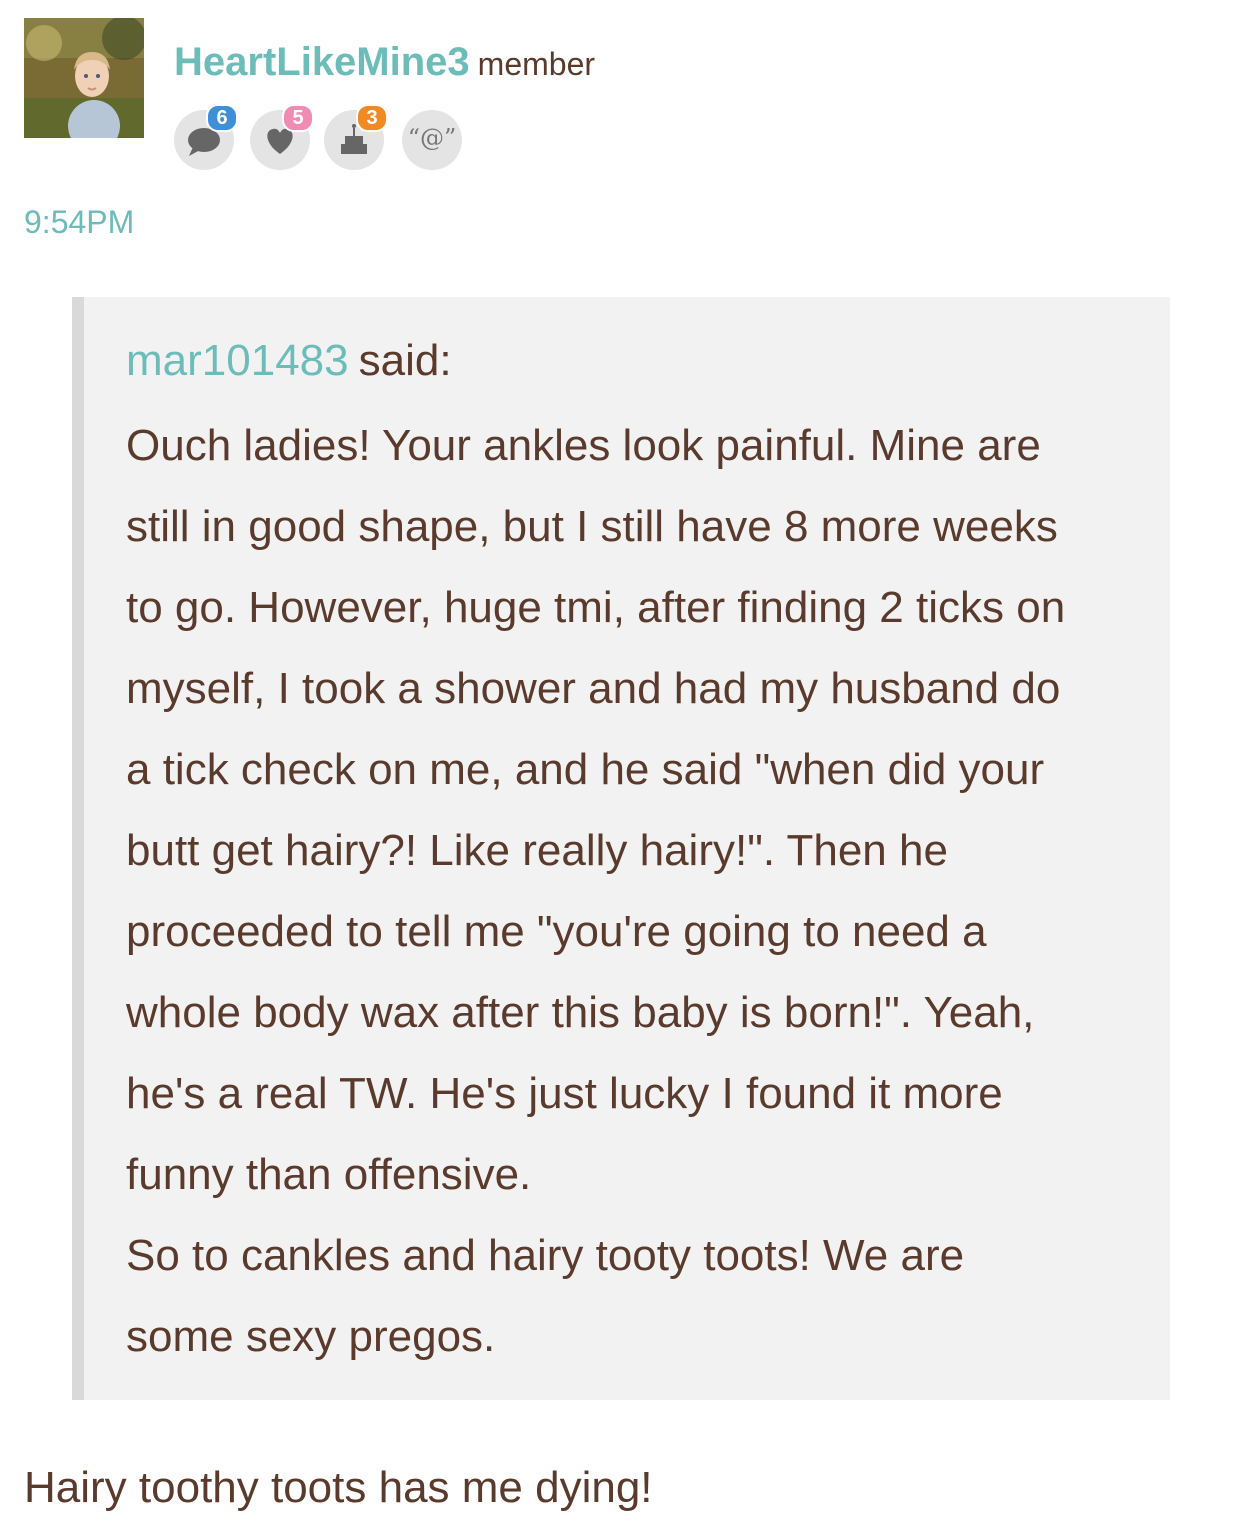 This screenshot has width=1242, height=1528. I want to click on avatar, so click(84, 78).